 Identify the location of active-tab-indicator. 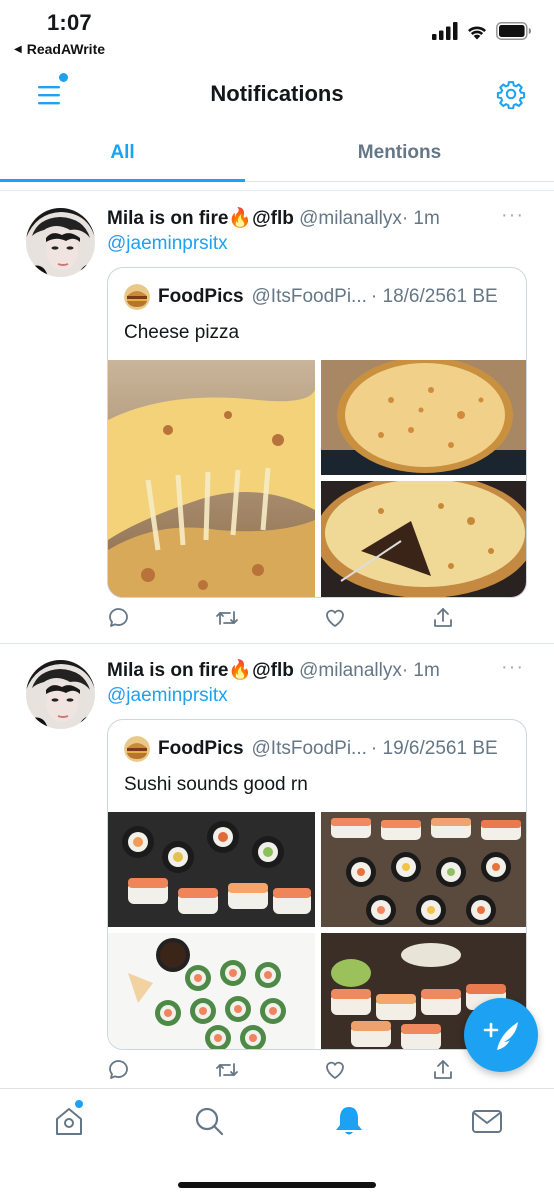
(122, 180).